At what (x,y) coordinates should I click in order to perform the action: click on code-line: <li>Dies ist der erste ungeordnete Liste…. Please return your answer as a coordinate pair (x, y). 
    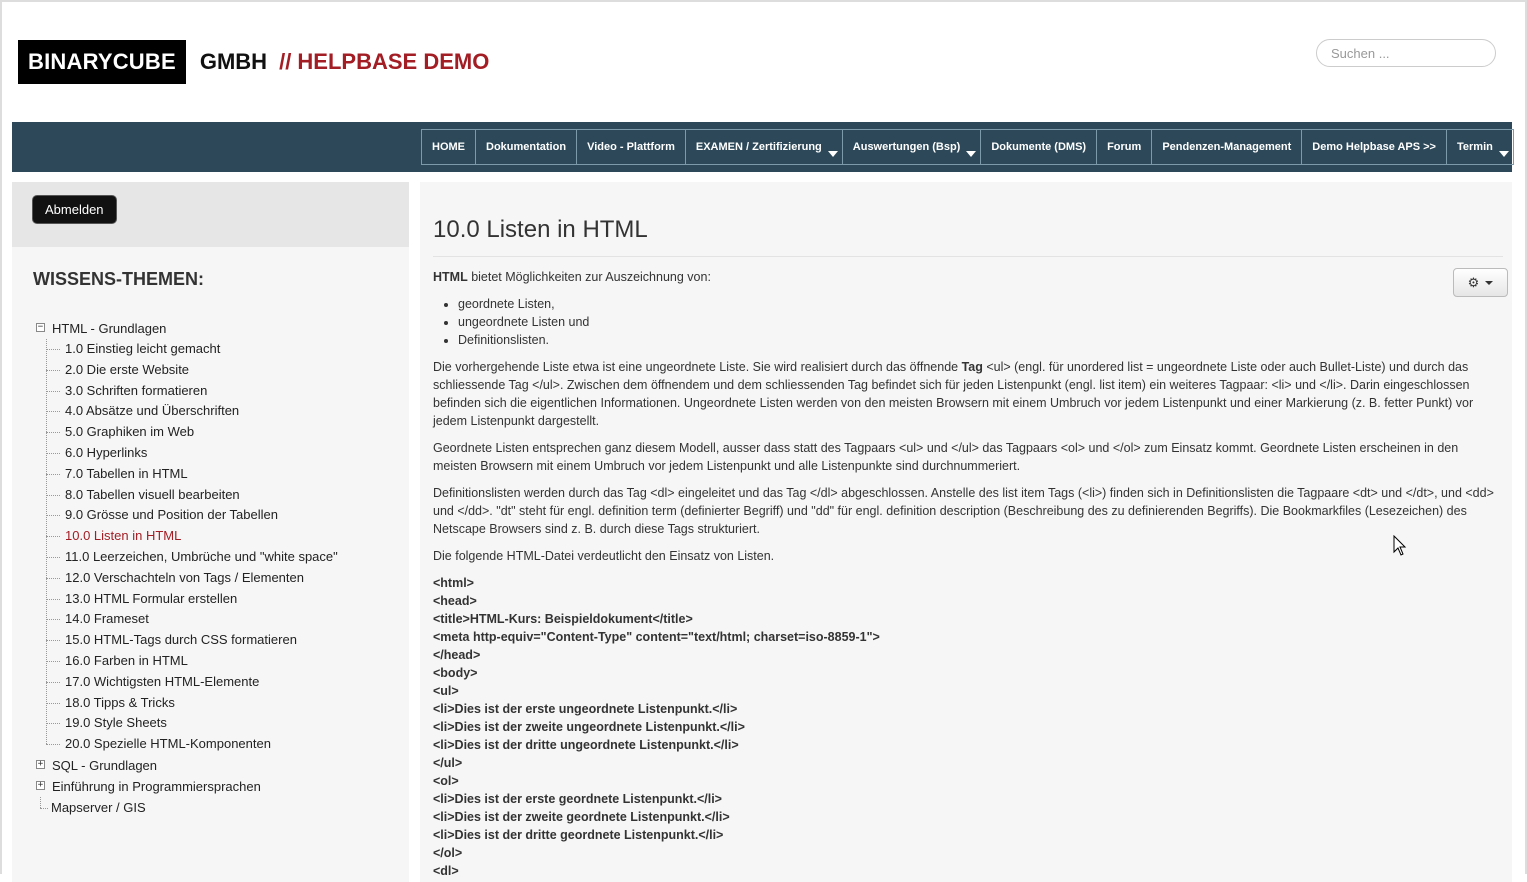
    Looking at the image, I should click on (585, 709).